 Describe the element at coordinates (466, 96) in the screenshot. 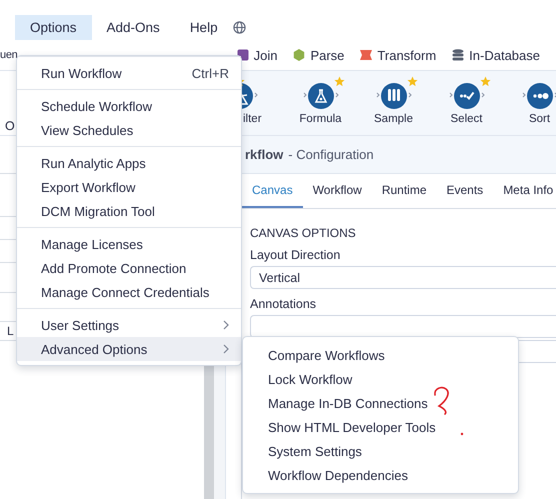

I see `check-tool-icon` at that location.